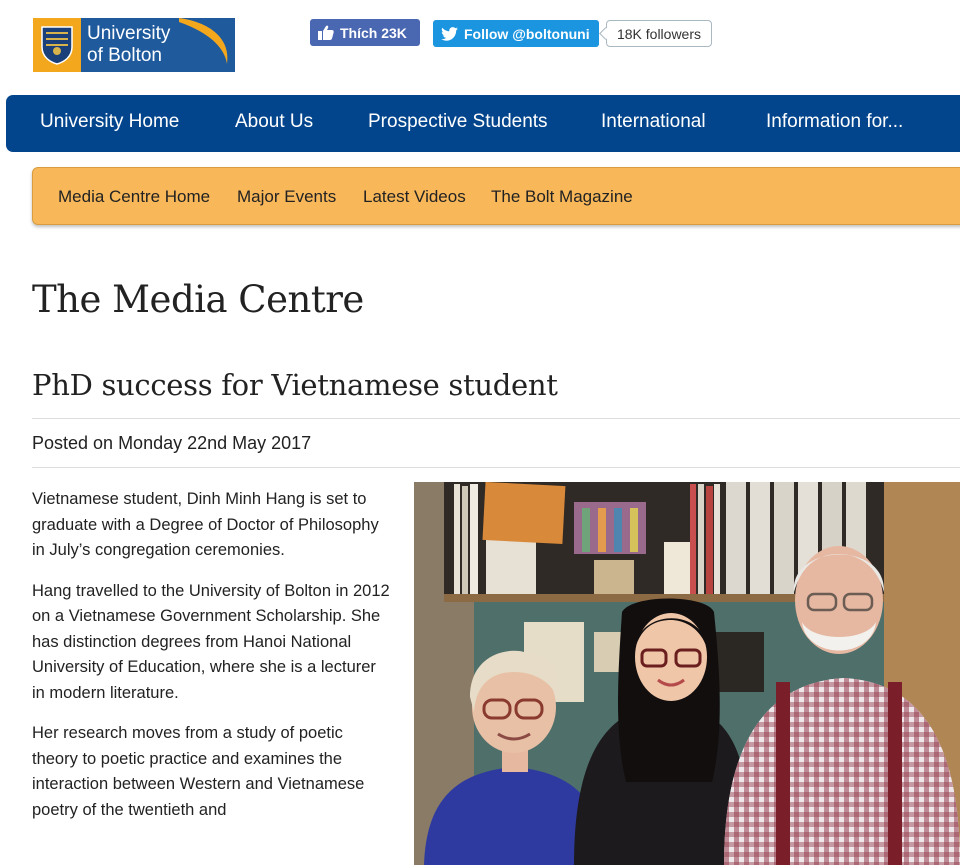 Image resolution: width=960 pixels, height=865 pixels. What do you see at coordinates (295, 385) in the screenshot?
I see `article-title: PhD success for Vietnamese student` at bounding box center [295, 385].